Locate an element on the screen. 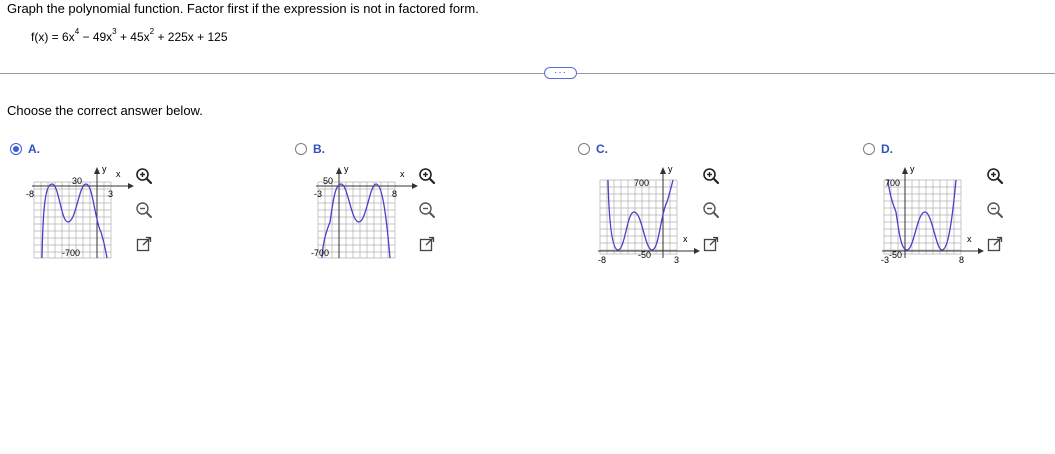 This screenshot has width=1055, height=454. option-d-letter: D. is located at coordinates (887, 149).